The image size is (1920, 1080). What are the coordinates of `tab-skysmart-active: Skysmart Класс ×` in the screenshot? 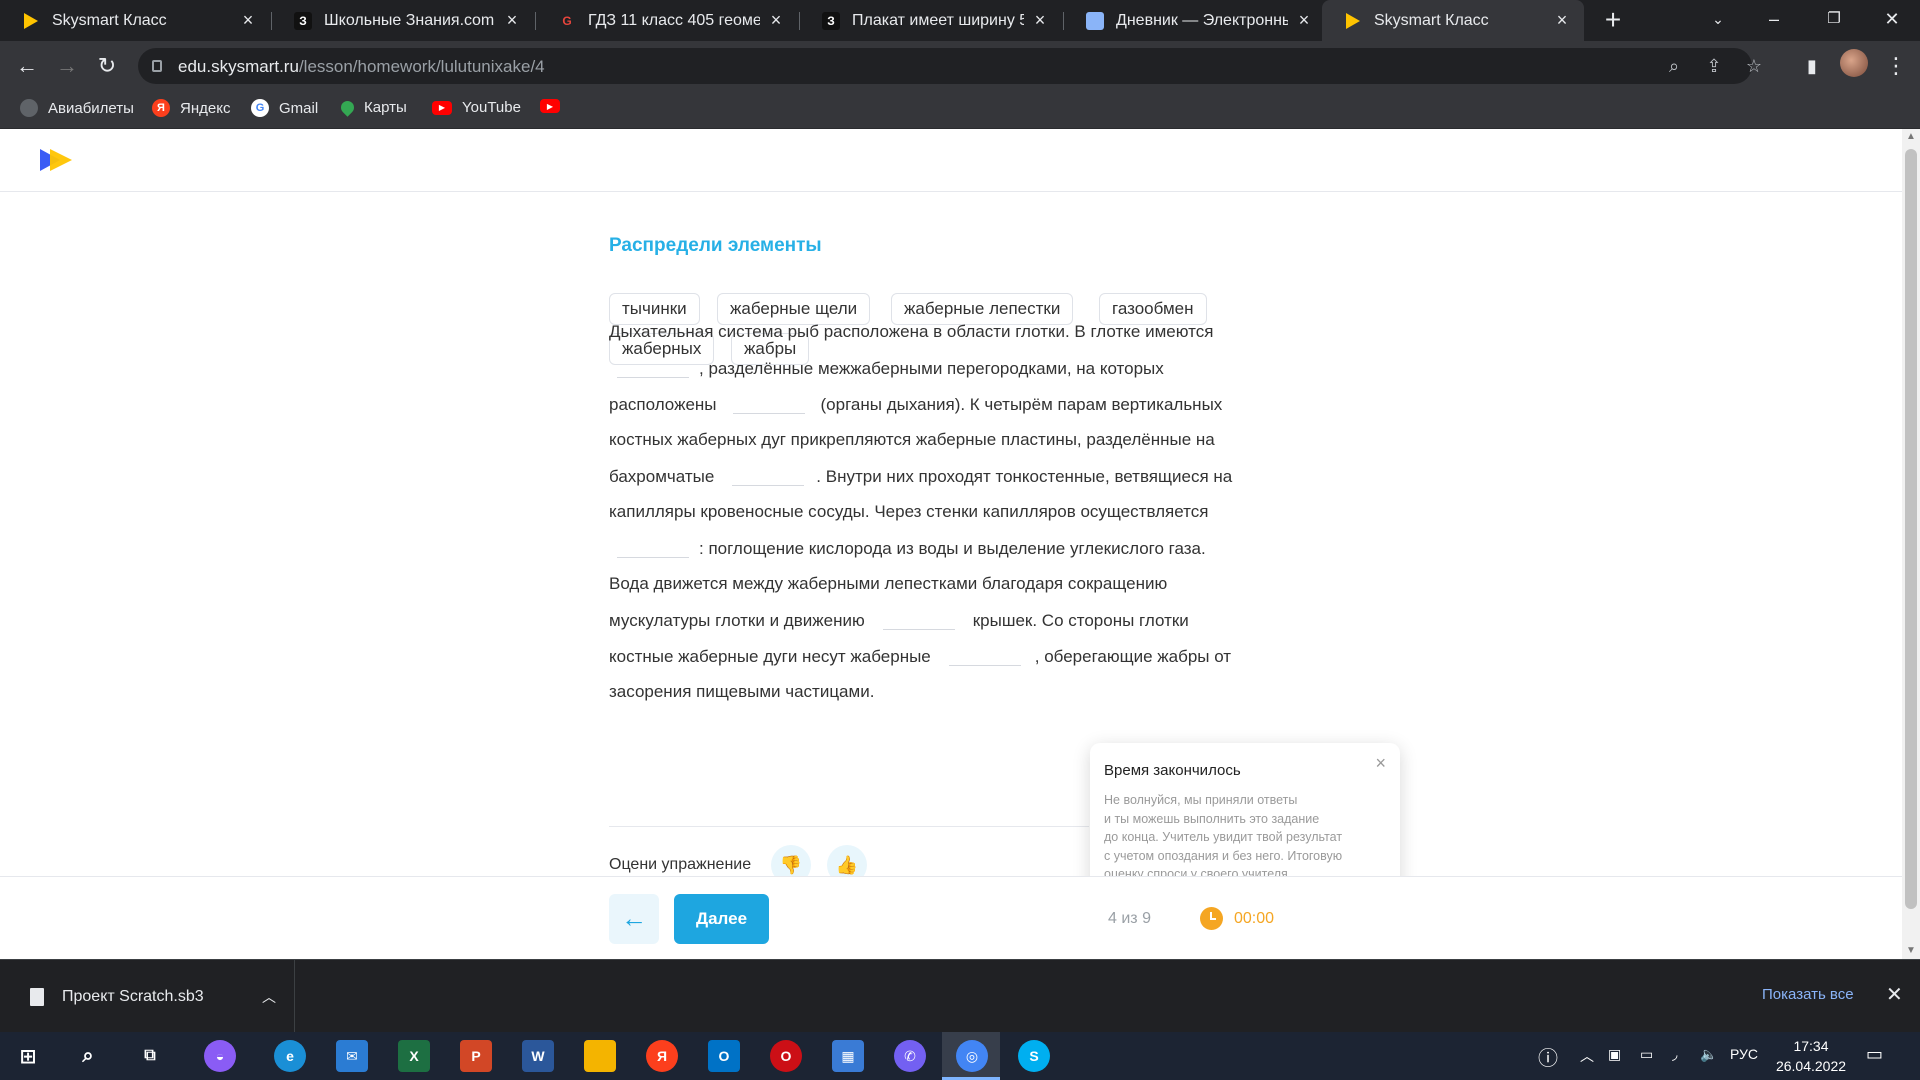 It's located at (1453, 20).